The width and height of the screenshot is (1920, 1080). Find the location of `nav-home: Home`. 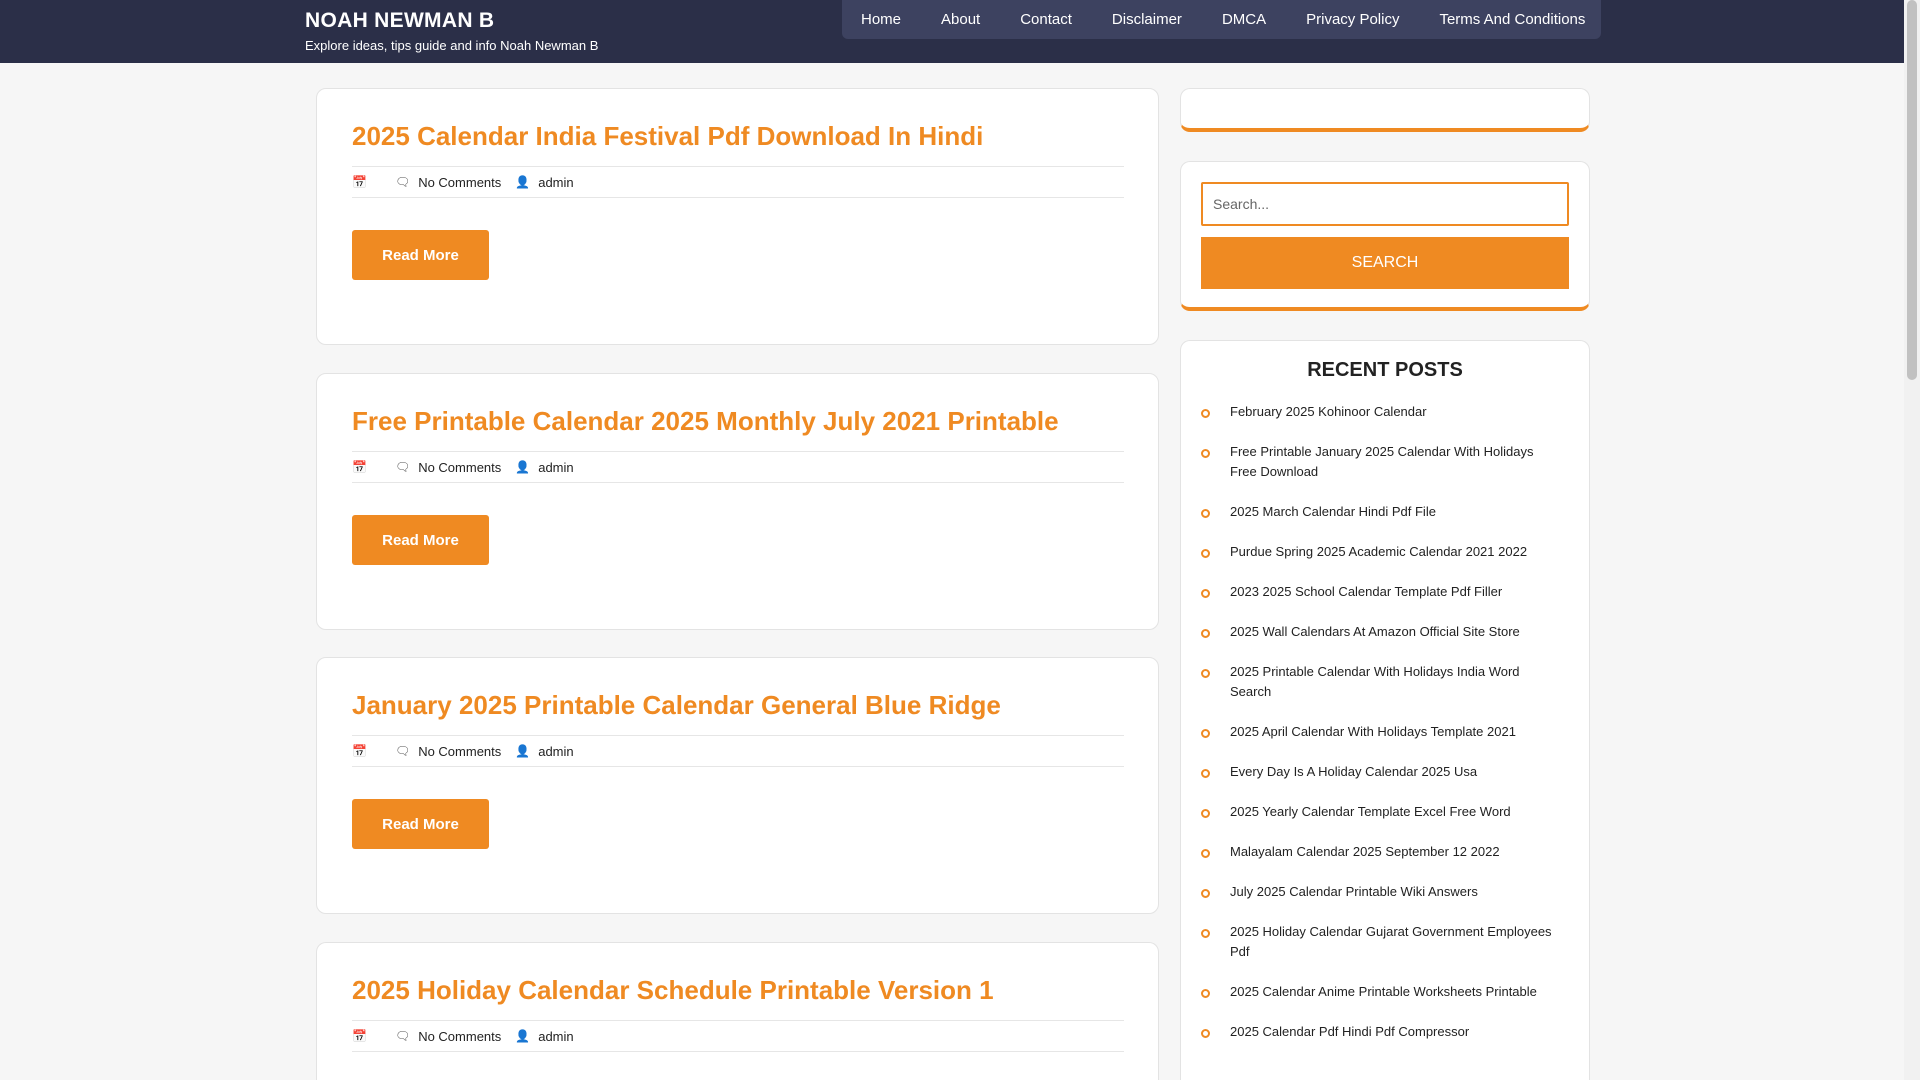

nav-home: Home is located at coordinates (881, 19).